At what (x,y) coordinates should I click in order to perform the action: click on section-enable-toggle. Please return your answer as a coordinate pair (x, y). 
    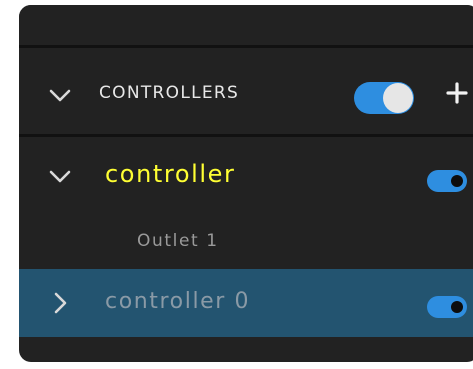
    Looking at the image, I should click on (384, 98).